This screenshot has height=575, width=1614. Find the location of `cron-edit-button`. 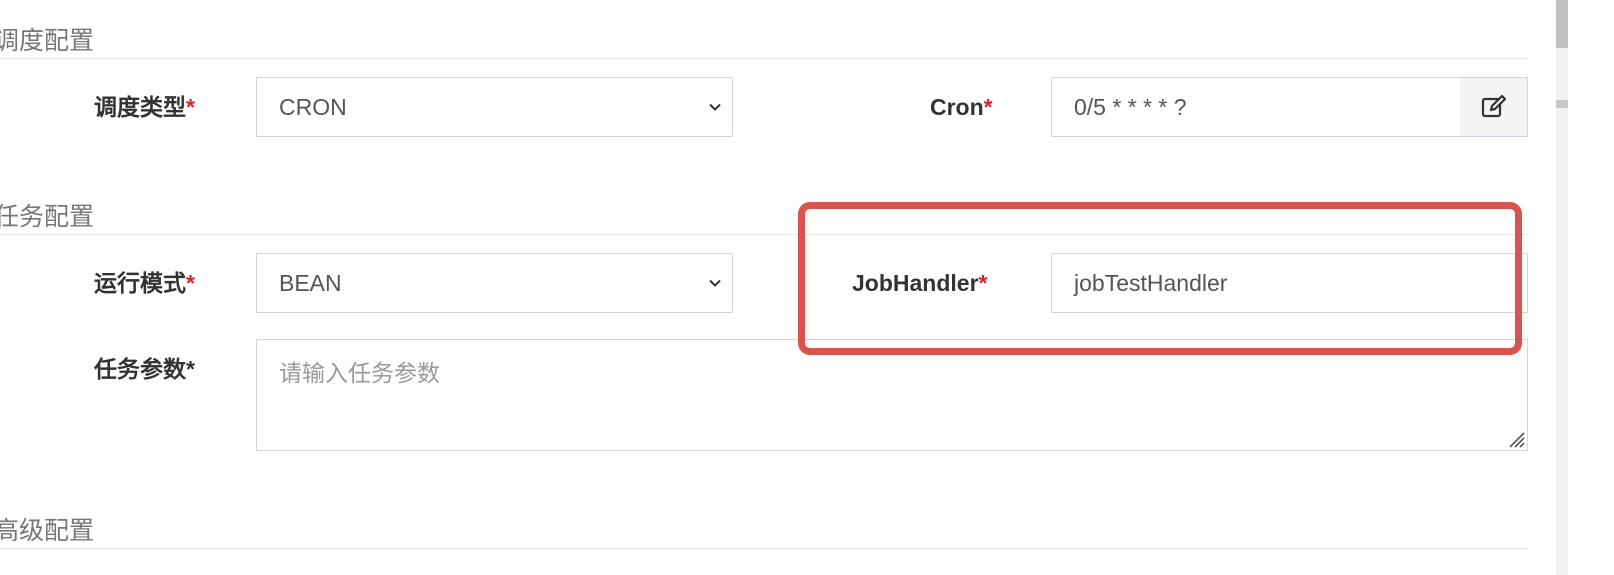

cron-edit-button is located at coordinates (1494, 107).